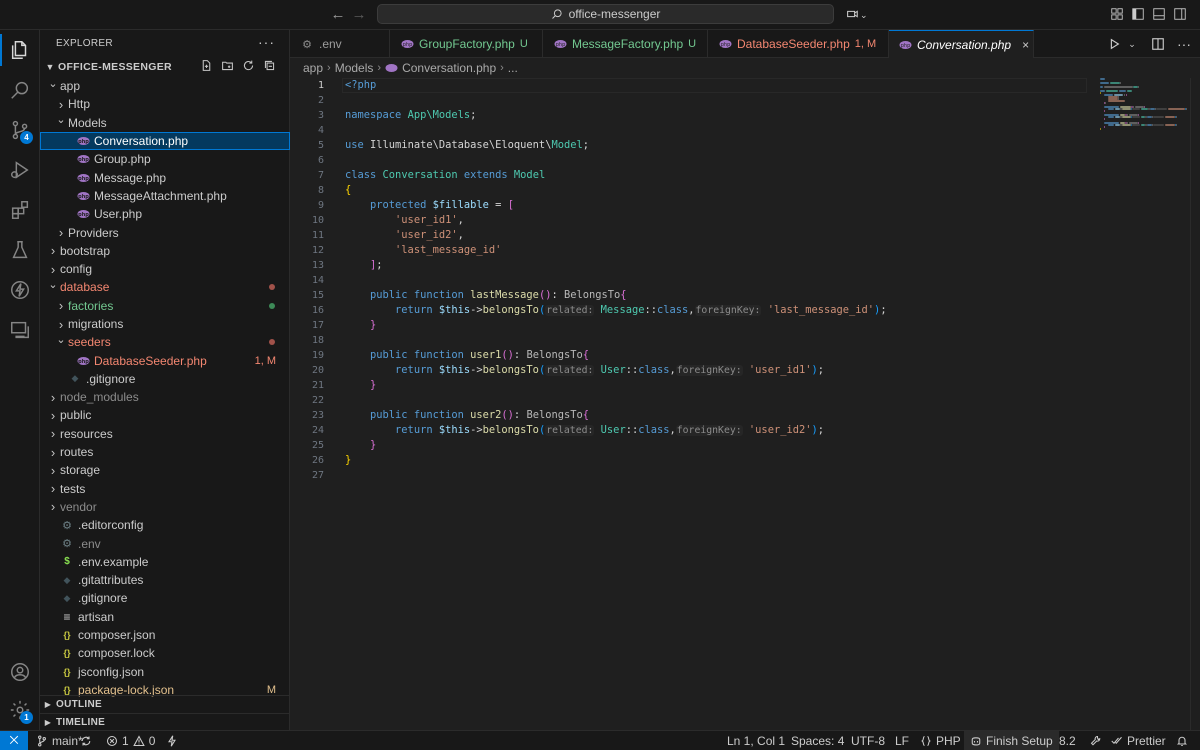 This screenshot has width=1200, height=750. What do you see at coordinates (266, 42) in the screenshot?
I see `more-actions-icon: ···` at bounding box center [266, 42].